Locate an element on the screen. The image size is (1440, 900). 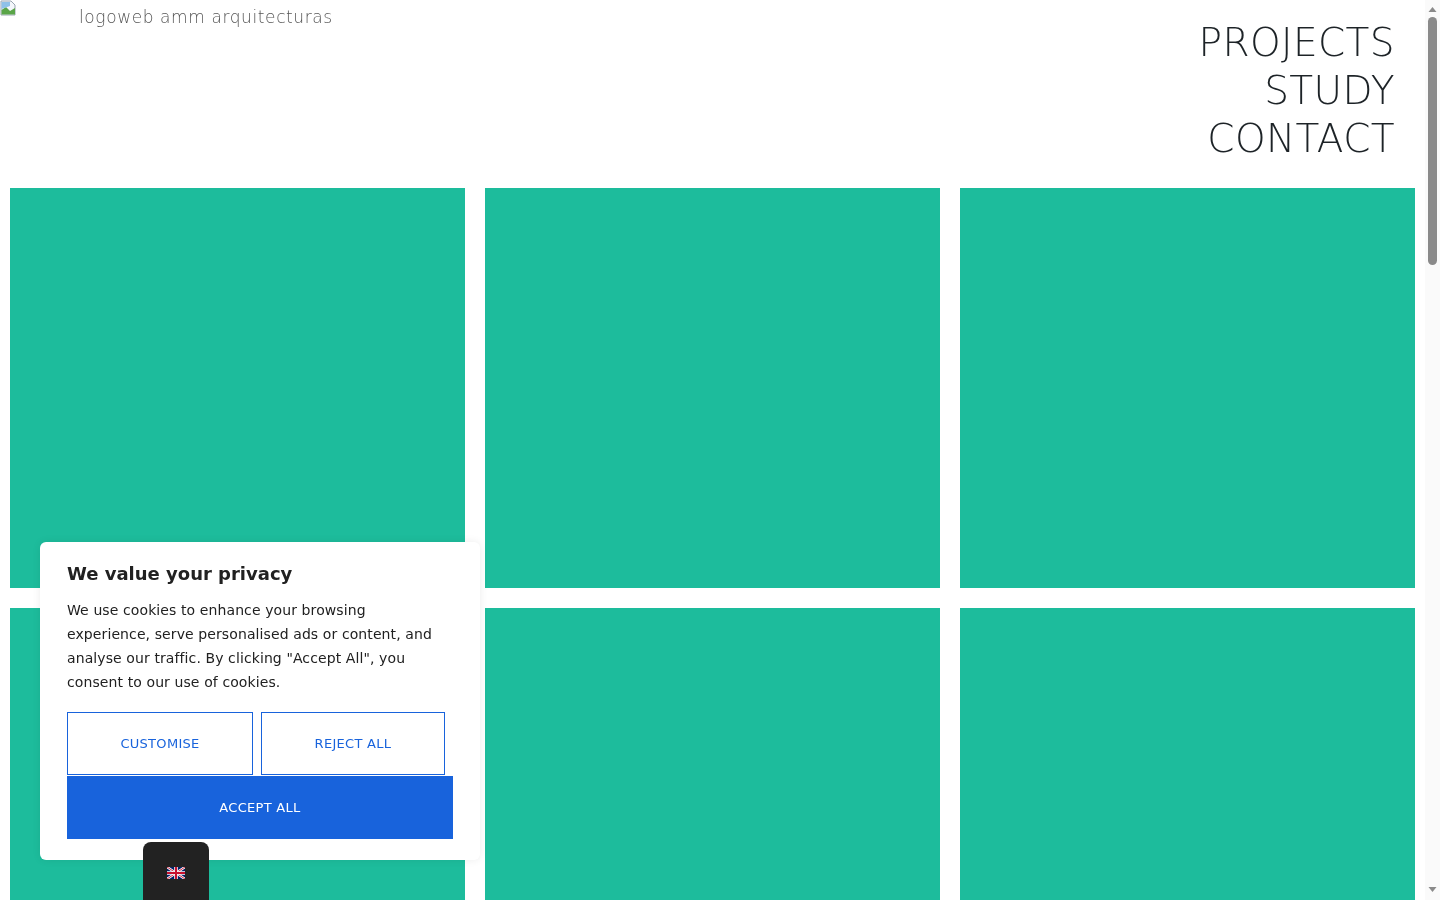
nav-link: CONTACT is located at coordinates (1301, 139).